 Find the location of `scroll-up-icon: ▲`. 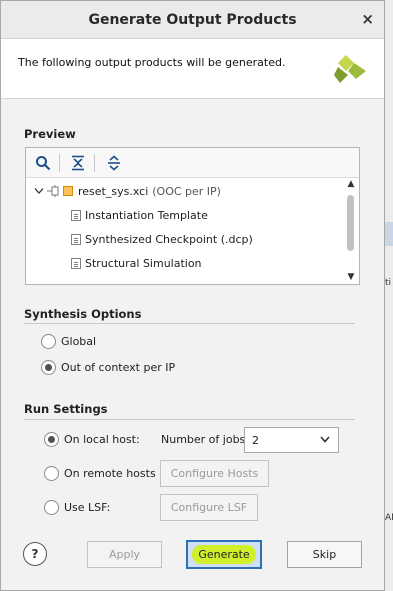

scroll-up-icon: ▲ is located at coordinates (351, 185).